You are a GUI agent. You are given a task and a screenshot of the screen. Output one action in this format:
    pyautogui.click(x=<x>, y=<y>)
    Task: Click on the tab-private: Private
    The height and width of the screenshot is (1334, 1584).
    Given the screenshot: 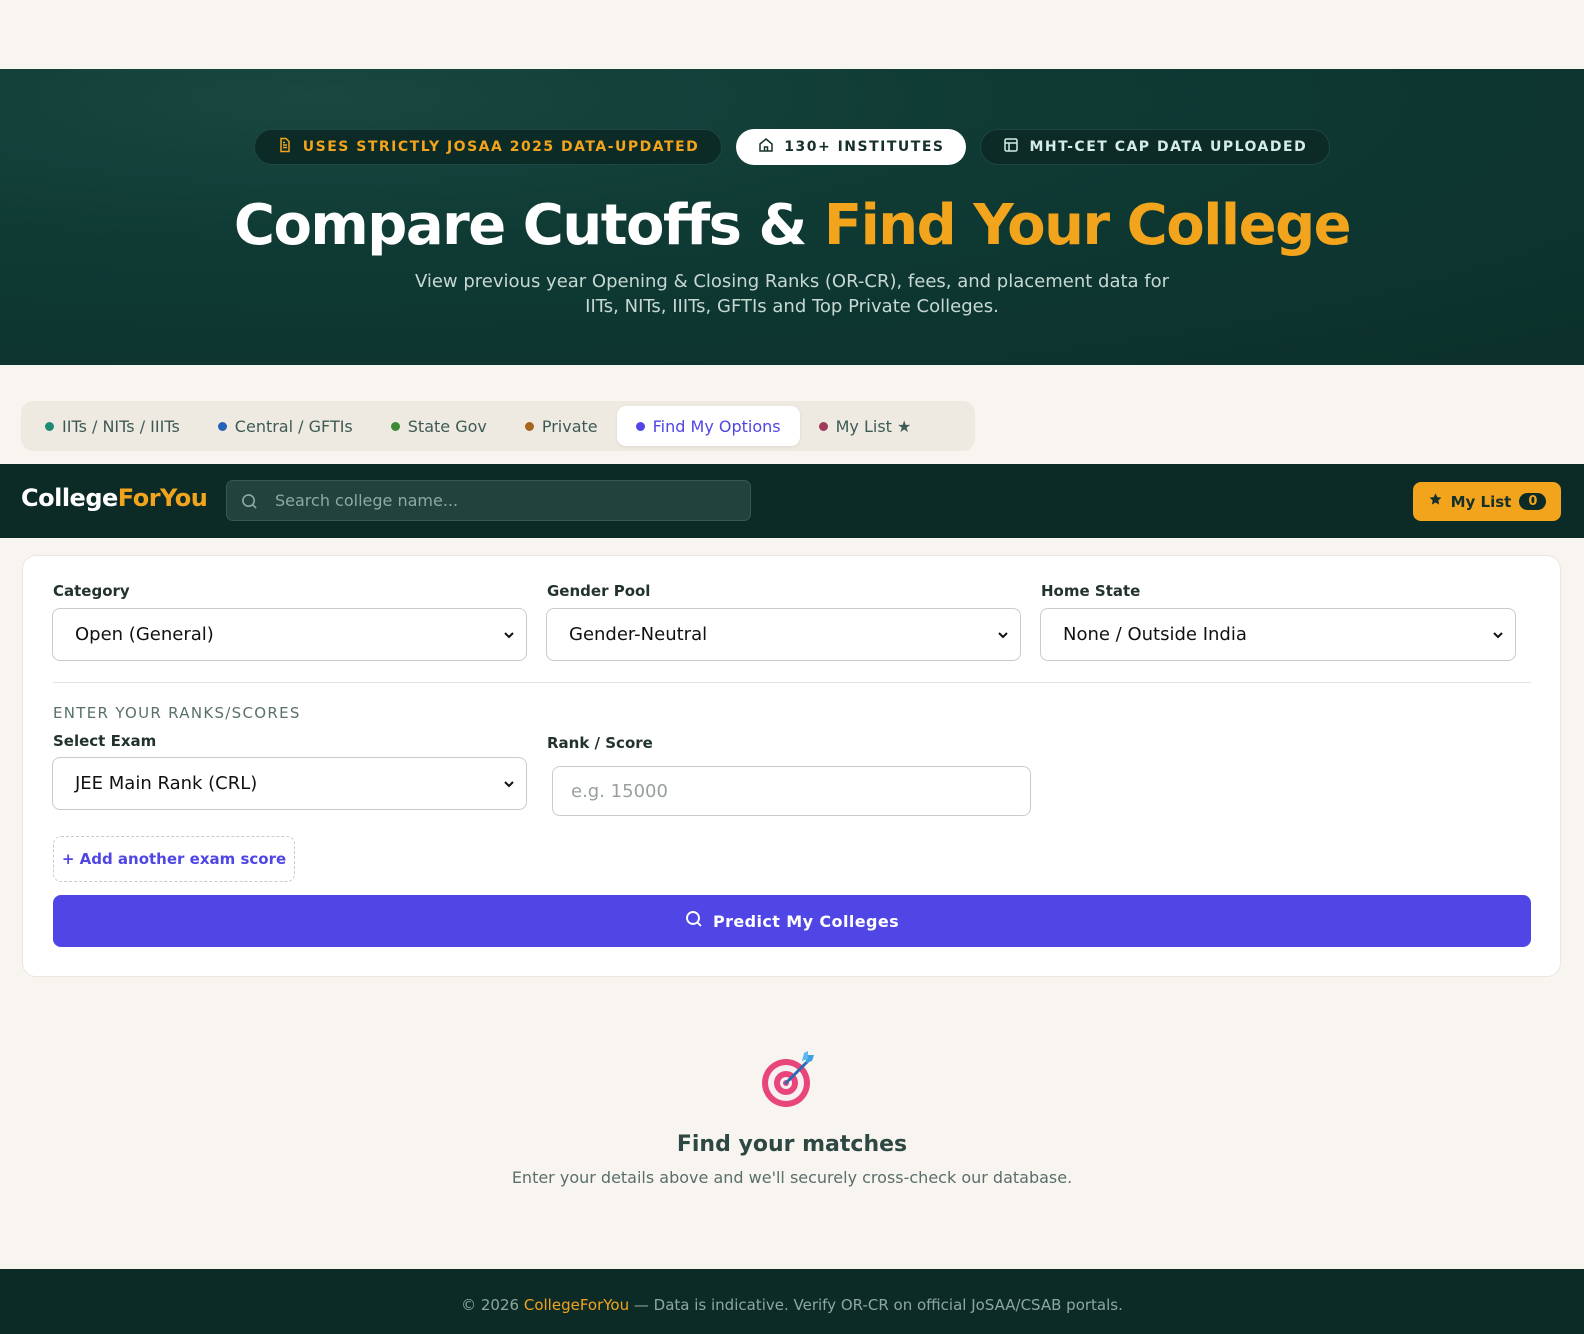 What is the action you would take?
    pyautogui.click(x=561, y=426)
    